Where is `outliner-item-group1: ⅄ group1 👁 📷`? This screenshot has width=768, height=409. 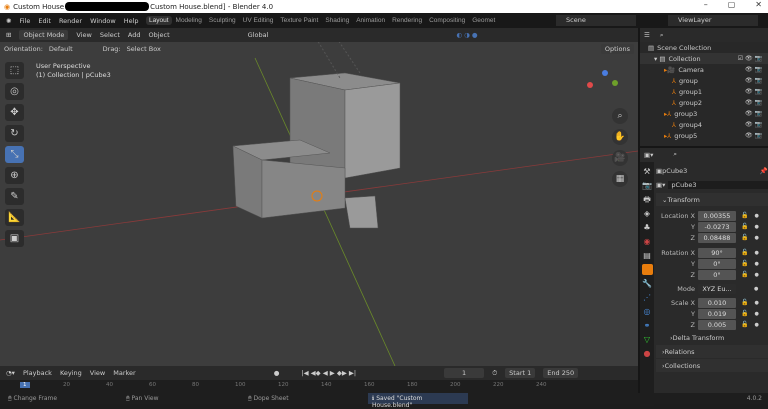
outliner-item-group1: ⅄ group1 👁 📷 is located at coordinates (704, 91).